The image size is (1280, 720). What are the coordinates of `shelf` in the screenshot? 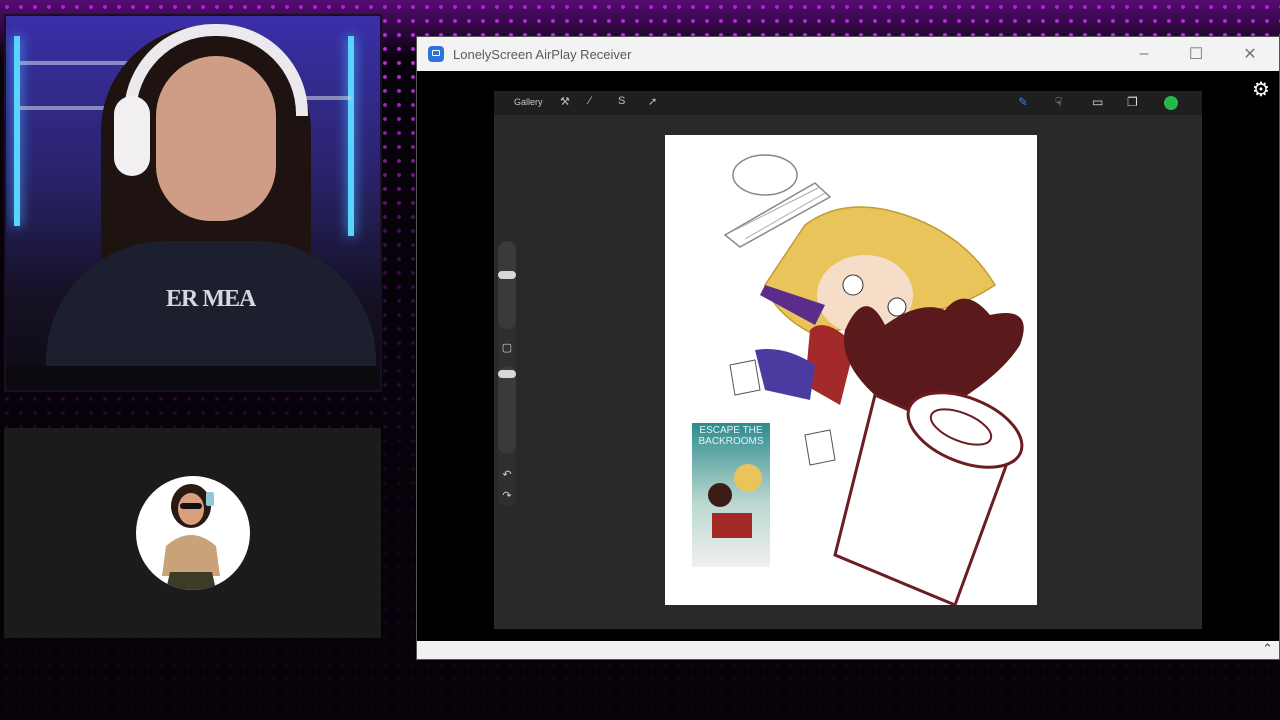 It's located at (75, 63).